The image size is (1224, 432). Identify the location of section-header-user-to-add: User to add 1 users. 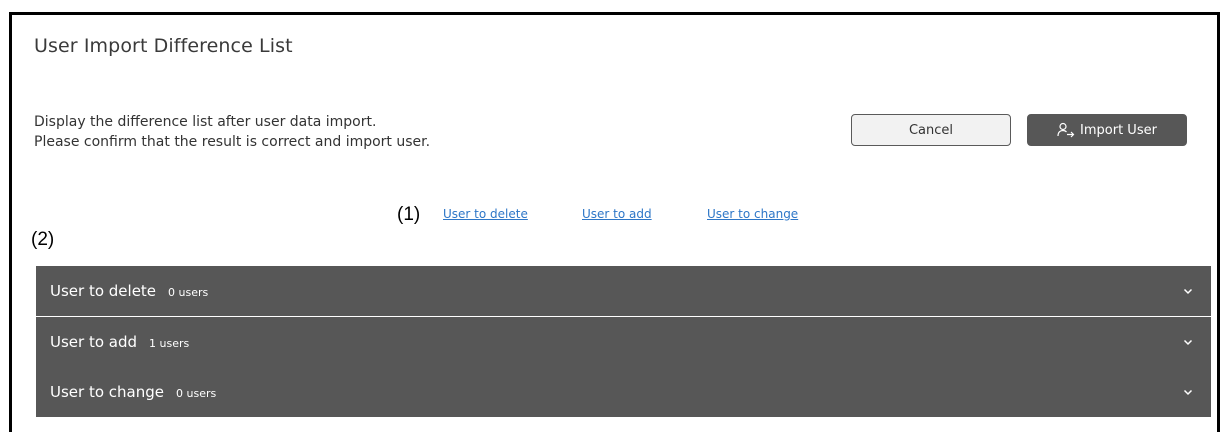
(623, 342).